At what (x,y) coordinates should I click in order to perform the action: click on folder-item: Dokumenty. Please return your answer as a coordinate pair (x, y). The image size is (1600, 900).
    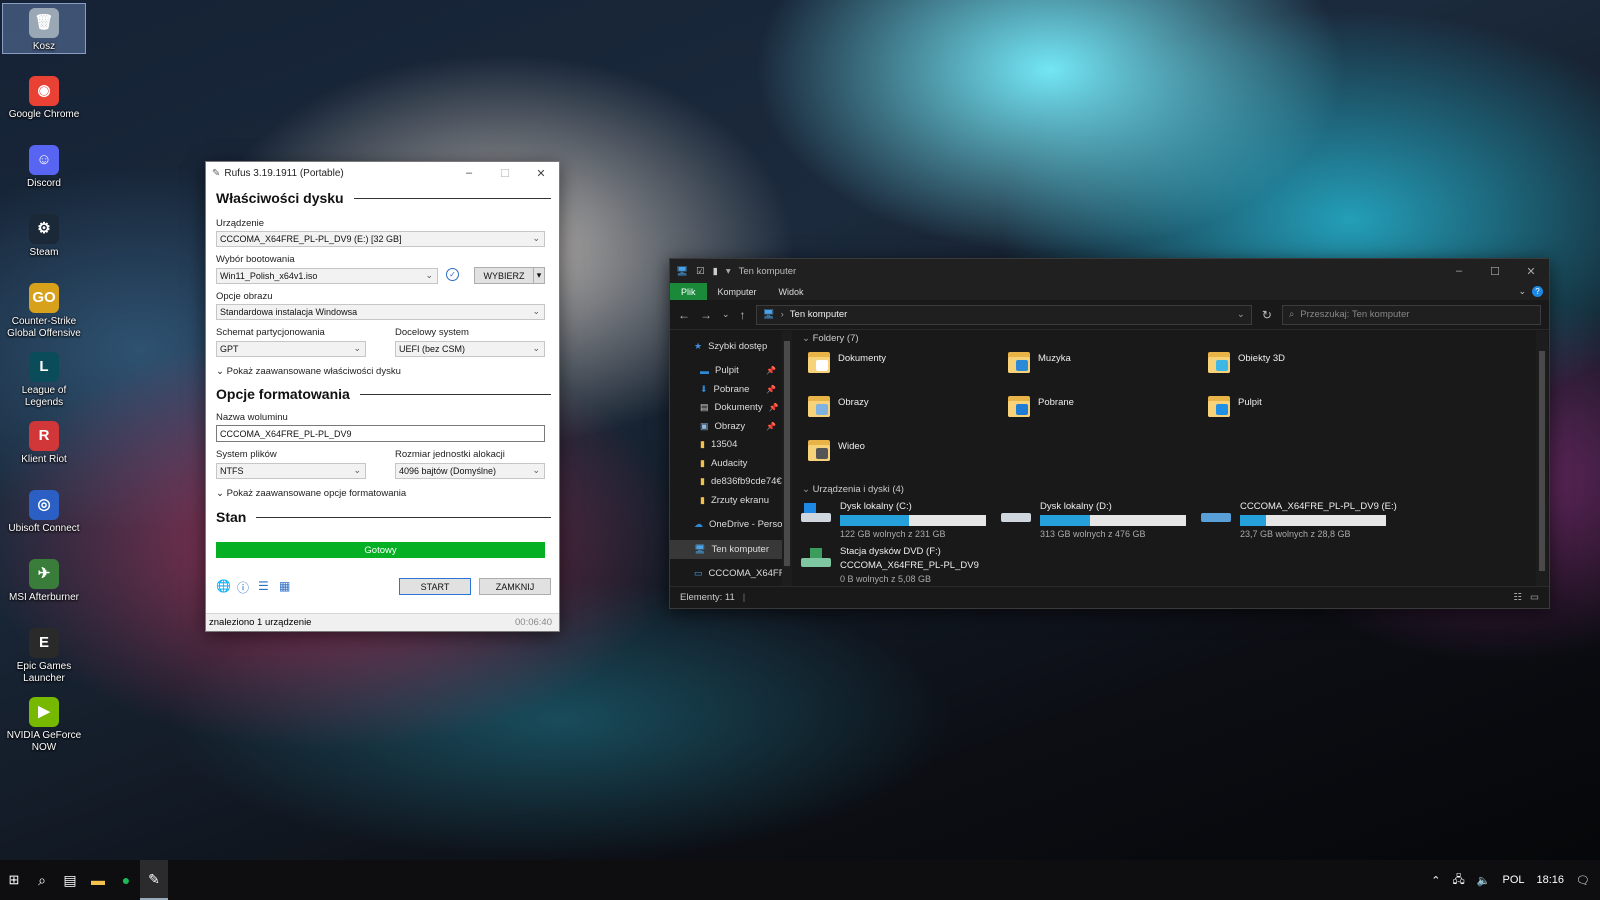
    Looking at the image, I should click on (846, 362).